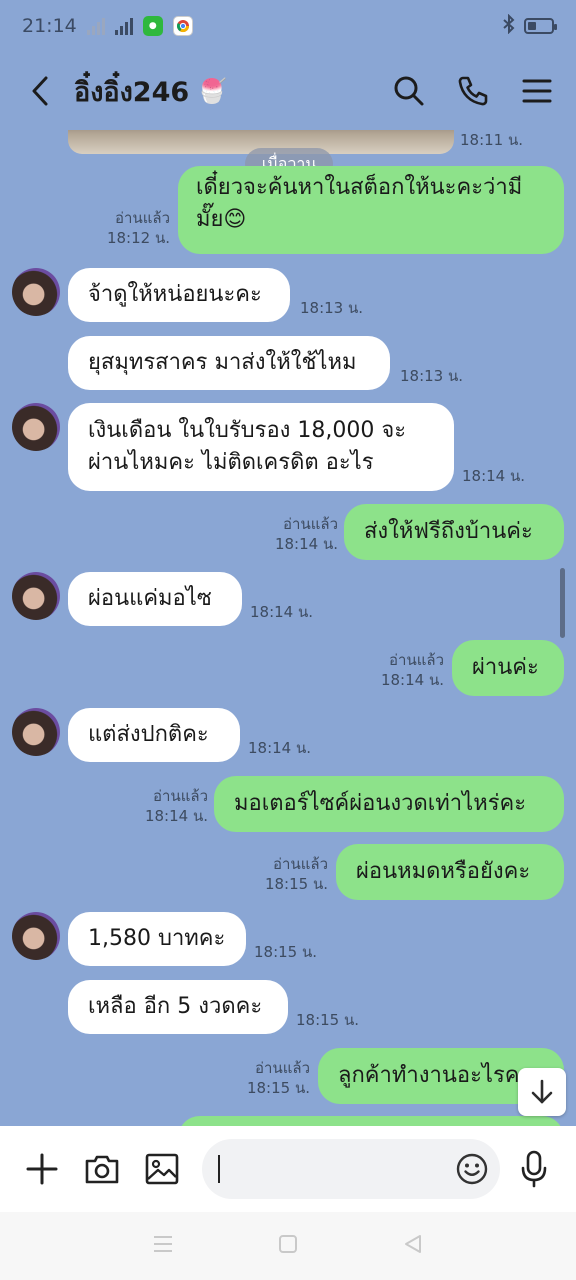 The image size is (576, 1280). What do you see at coordinates (182, 26) in the screenshot?
I see `chrome-icon` at bounding box center [182, 26].